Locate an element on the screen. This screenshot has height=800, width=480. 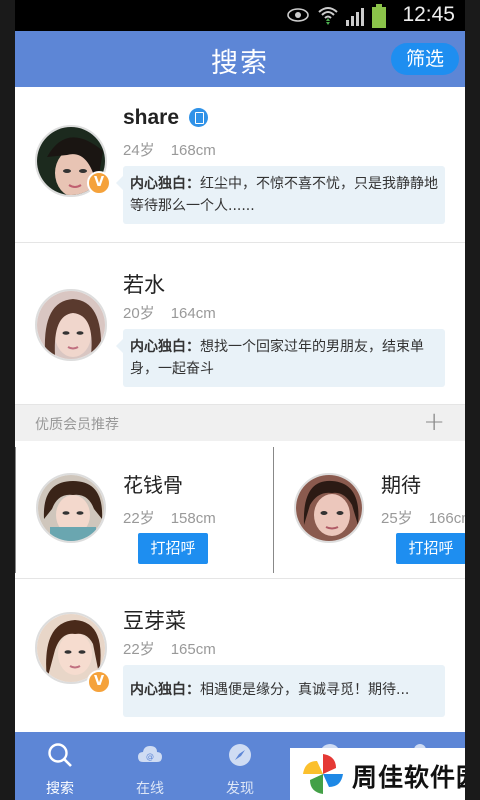
tab-label: 搜索 is located at coordinates (60, 789).